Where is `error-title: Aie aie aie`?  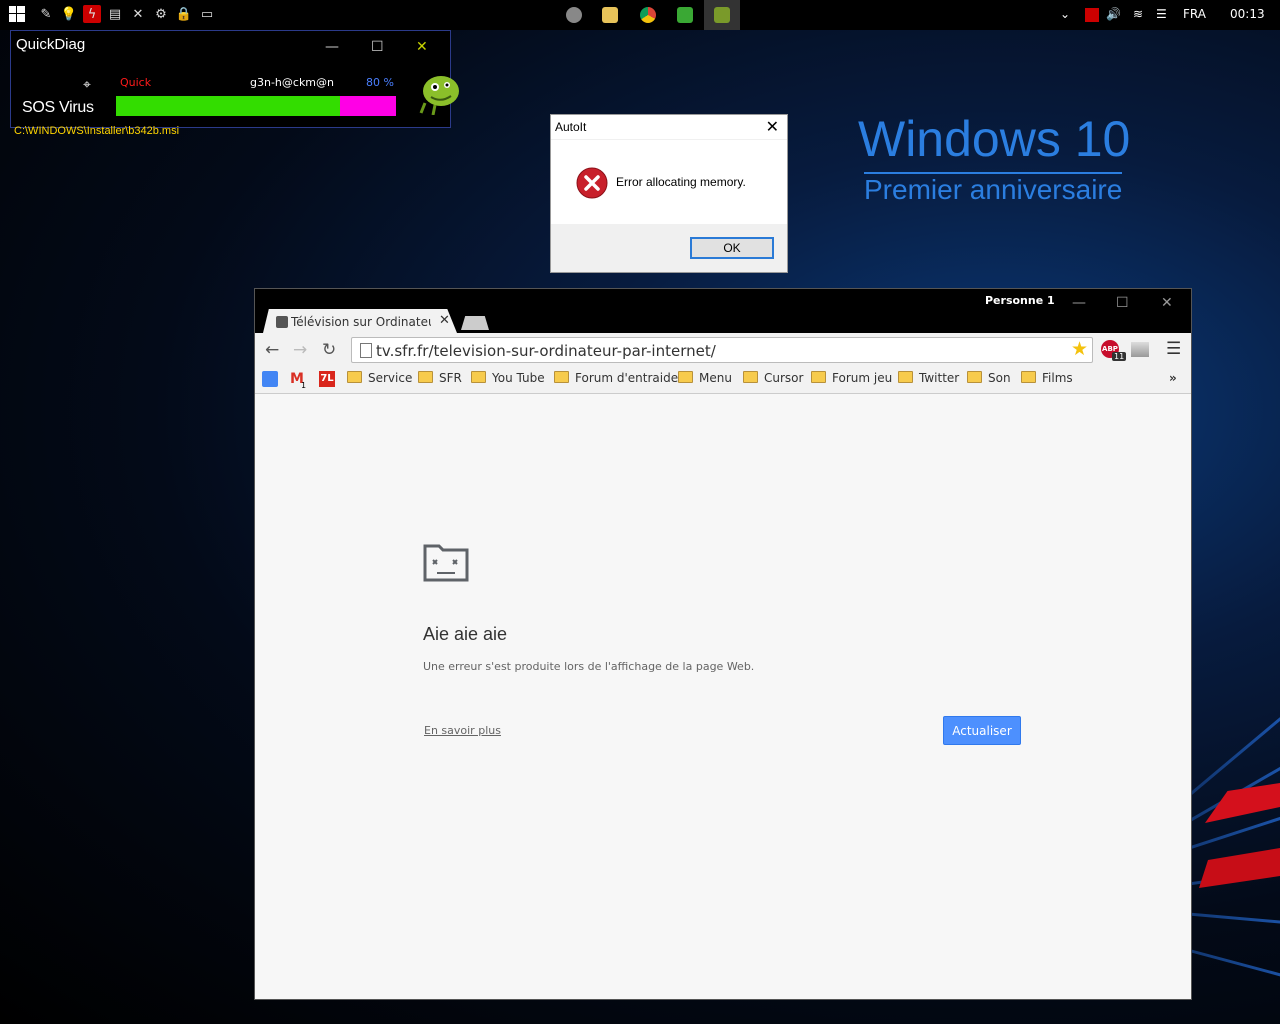
error-title: Aie aie aie is located at coordinates (465, 634).